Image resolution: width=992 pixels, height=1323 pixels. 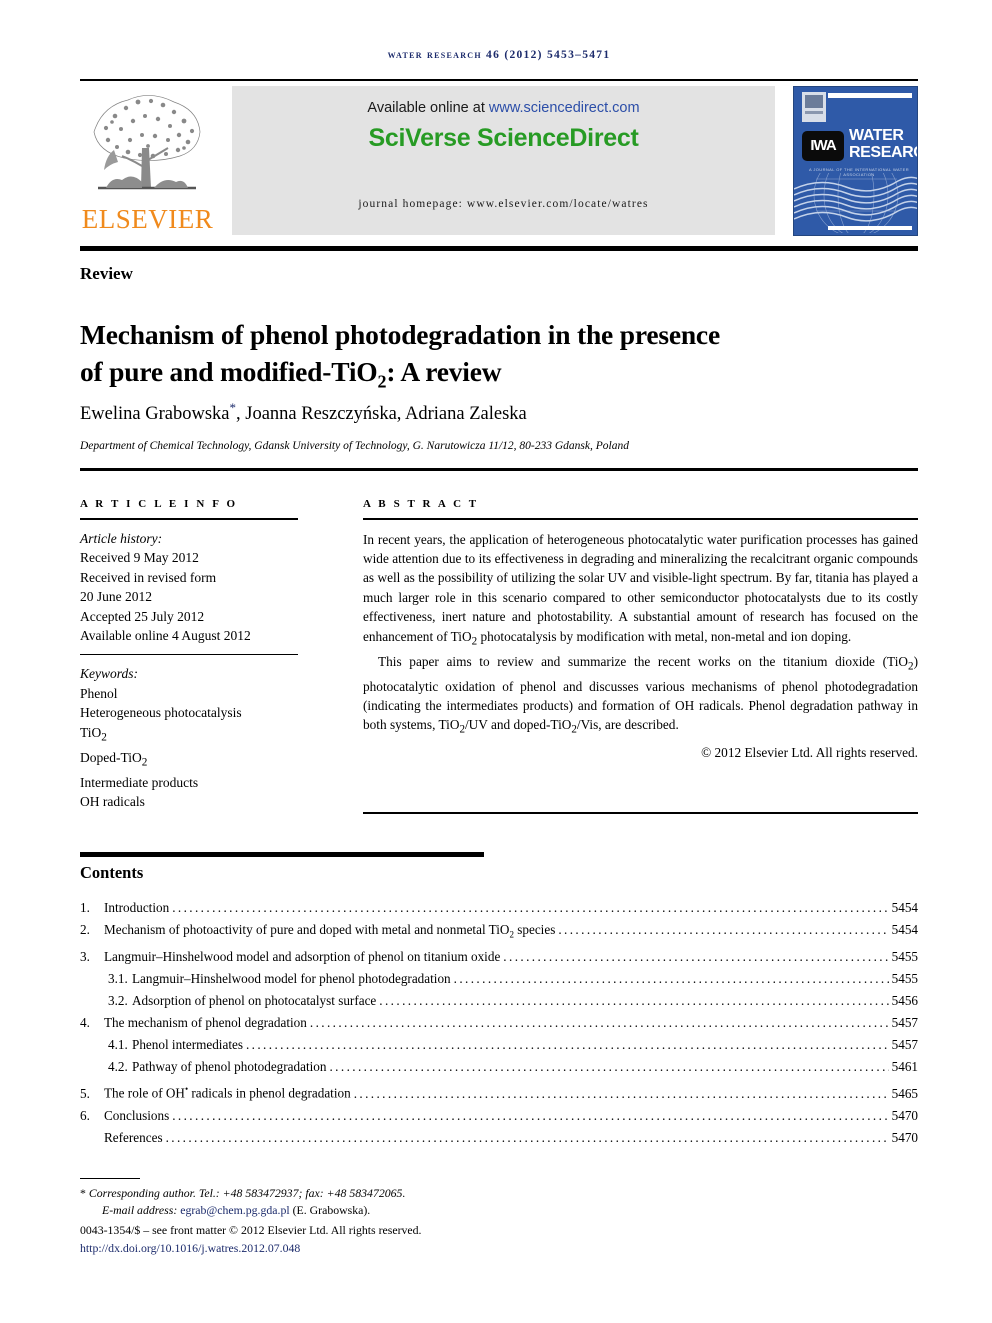 What do you see at coordinates (155, 414) in the screenshot?
I see `author-first: Ewelina Grabowska` at bounding box center [155, 414].